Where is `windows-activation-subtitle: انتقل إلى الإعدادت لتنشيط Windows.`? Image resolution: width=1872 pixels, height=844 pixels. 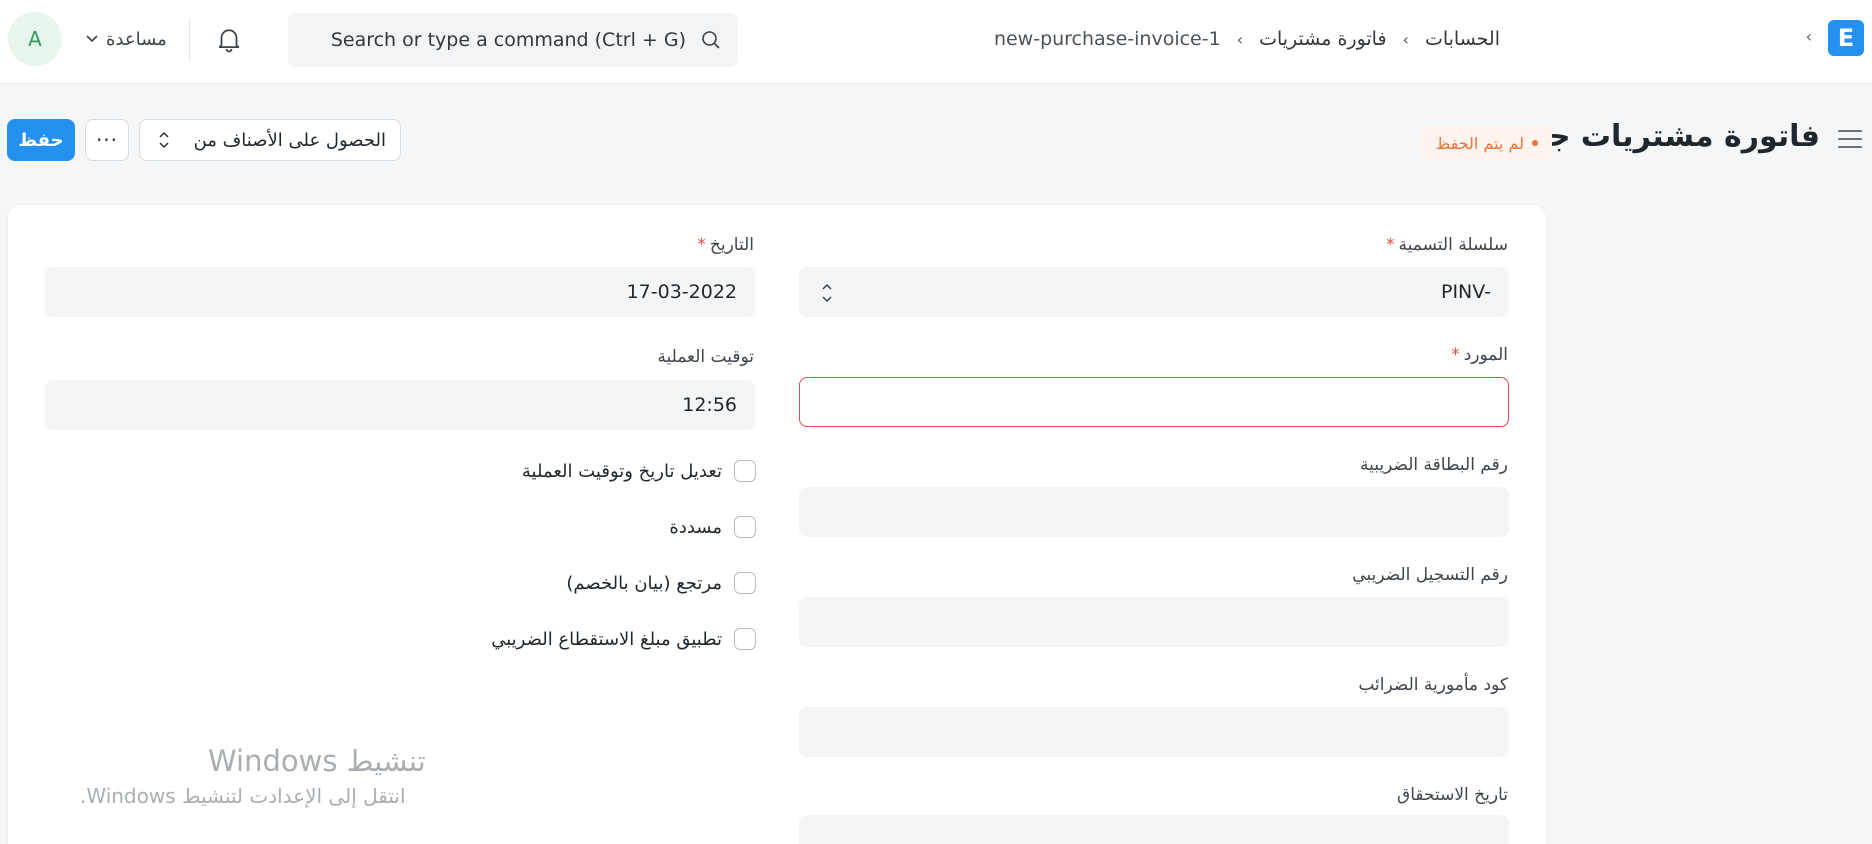
windows-activation-subtitle: انتقل إلى الإعدادت لتنشيط Windows. is located at coordinates (243, 796).